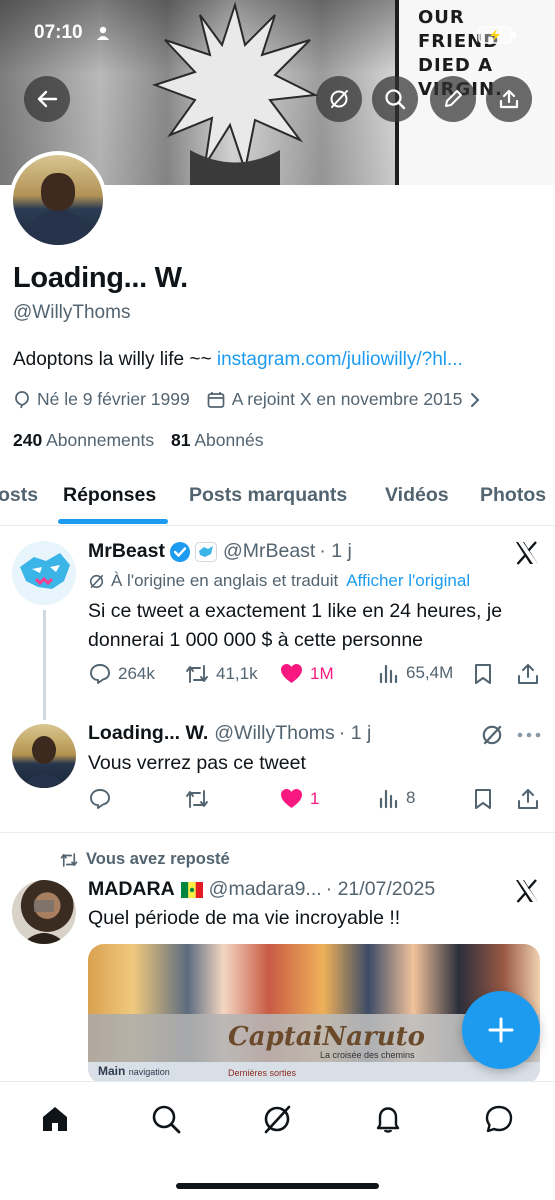 This screenshot has height=1200, width=555. What do you see at coordinates (83, 440) in the screenshot?
I see `following-link: 240 Abonnements` at bounding box center [83, 440].